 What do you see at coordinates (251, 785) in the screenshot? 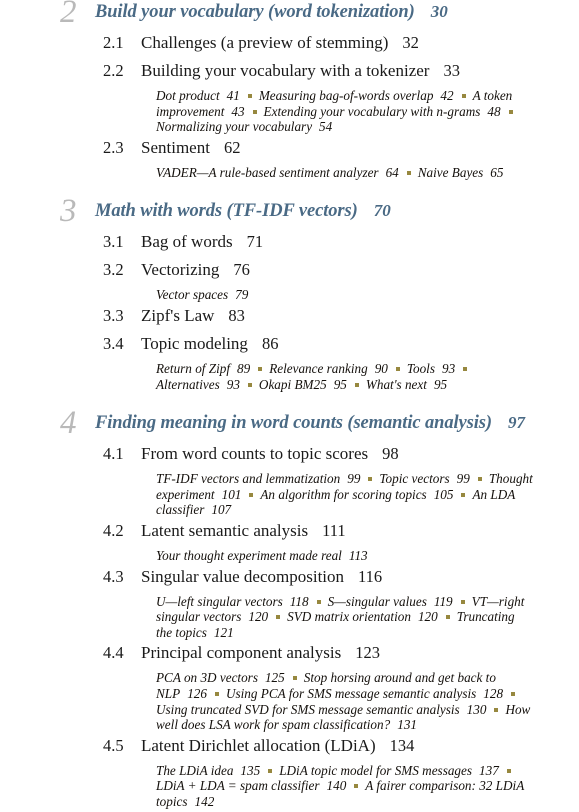
I see `subsection-entry: LDiA + LDA = spam classifier 140` at bounding box center [251, 785].